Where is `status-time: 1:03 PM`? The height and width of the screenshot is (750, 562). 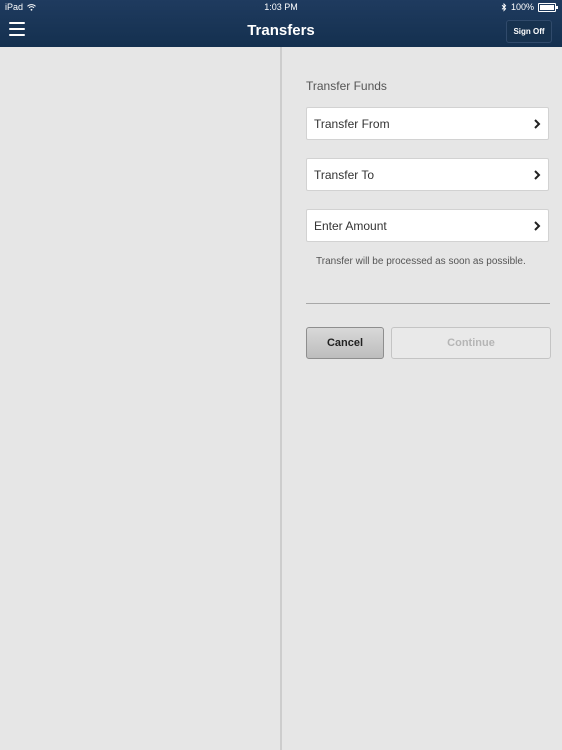 status-time: 1:03 PM is located at coordinates (281, 7).